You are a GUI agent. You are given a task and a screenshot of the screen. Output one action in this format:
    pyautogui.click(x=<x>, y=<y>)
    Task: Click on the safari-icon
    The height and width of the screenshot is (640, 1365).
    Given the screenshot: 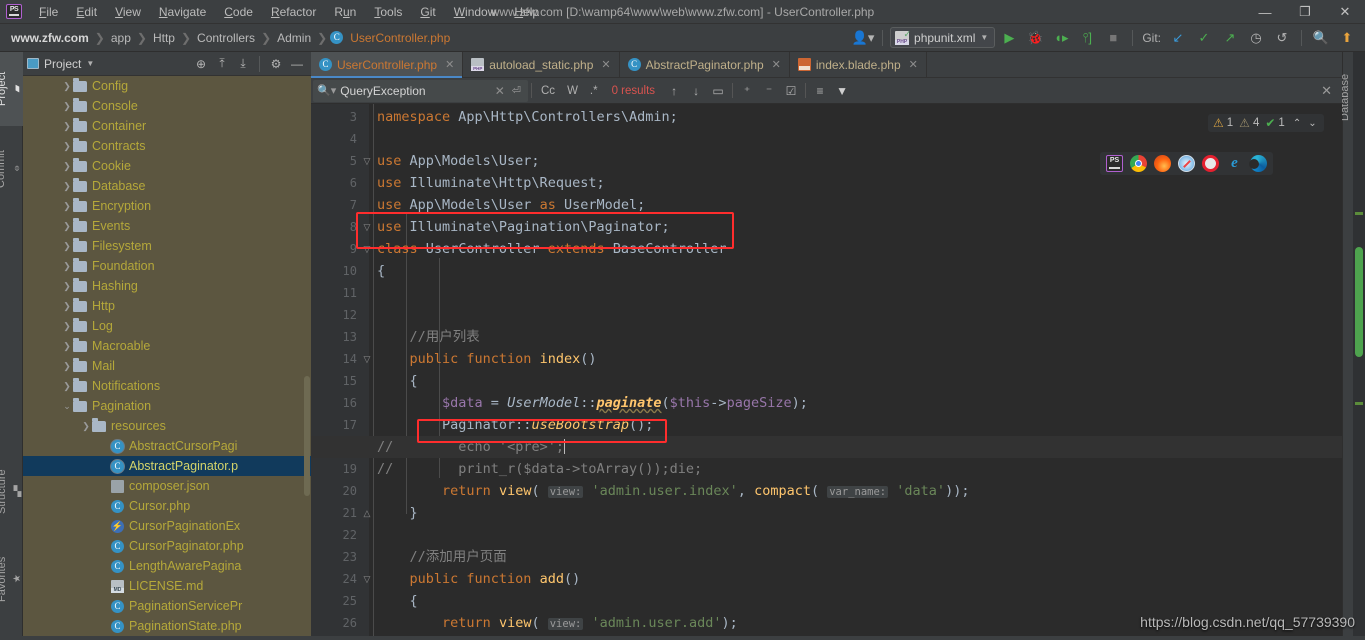 What is the action you would take?
    pyautogui.click(x=1186, y=163)
    